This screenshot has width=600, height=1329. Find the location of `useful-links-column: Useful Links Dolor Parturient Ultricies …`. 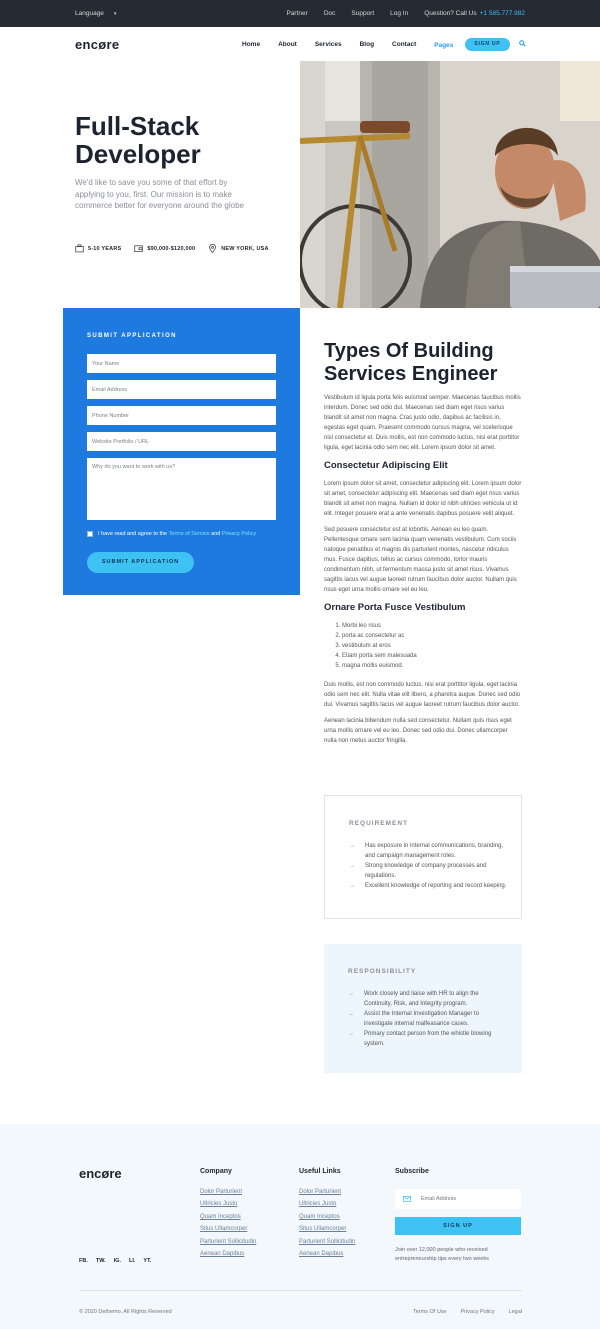

useful-links-column: Useful Links Dolor Parturient Ultricies … is located at coordinates (327, 1215).